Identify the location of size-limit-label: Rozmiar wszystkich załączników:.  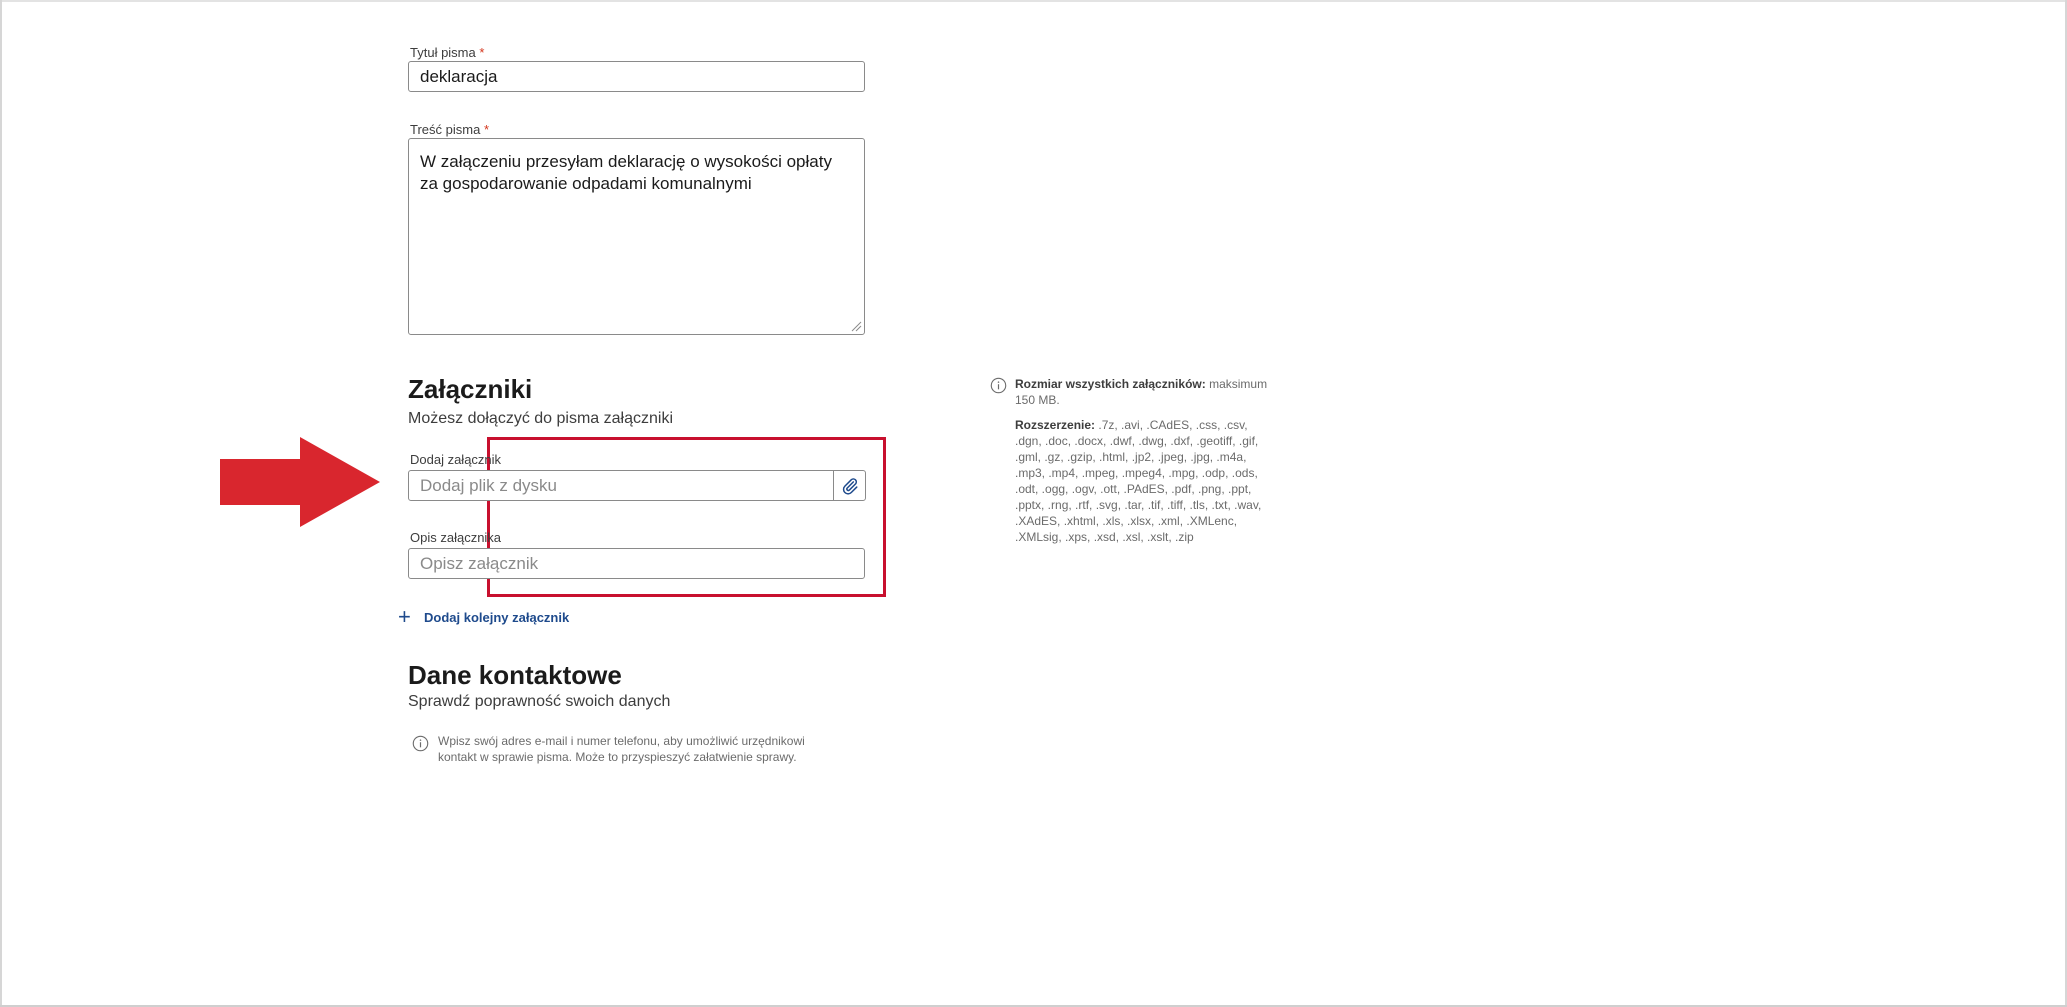
(1110, 384).